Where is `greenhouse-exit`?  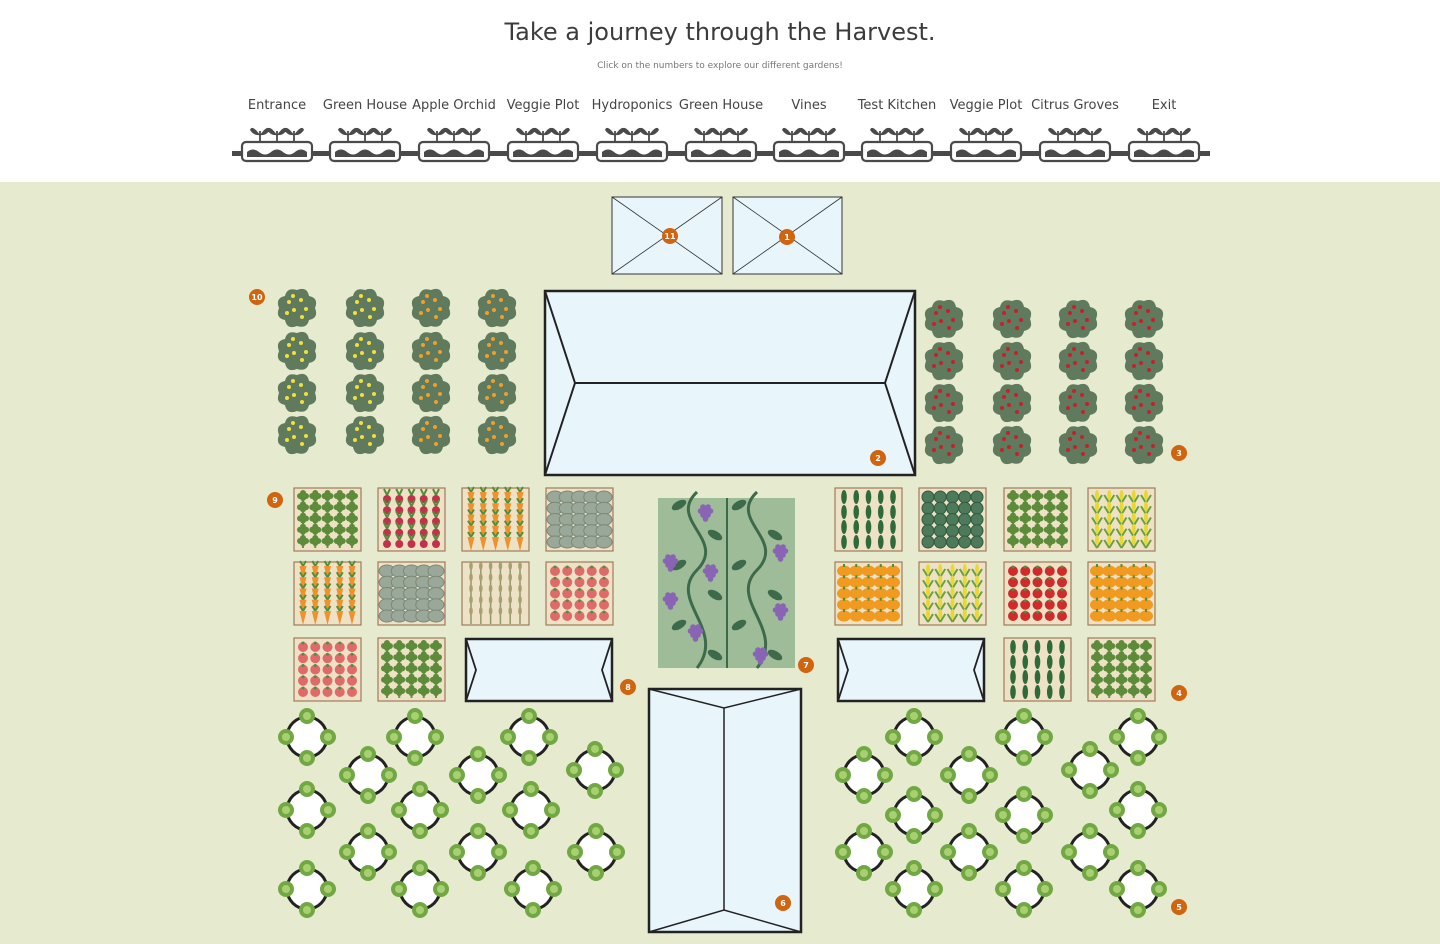 greenhouse-exit is located at coordinates (725, 810).